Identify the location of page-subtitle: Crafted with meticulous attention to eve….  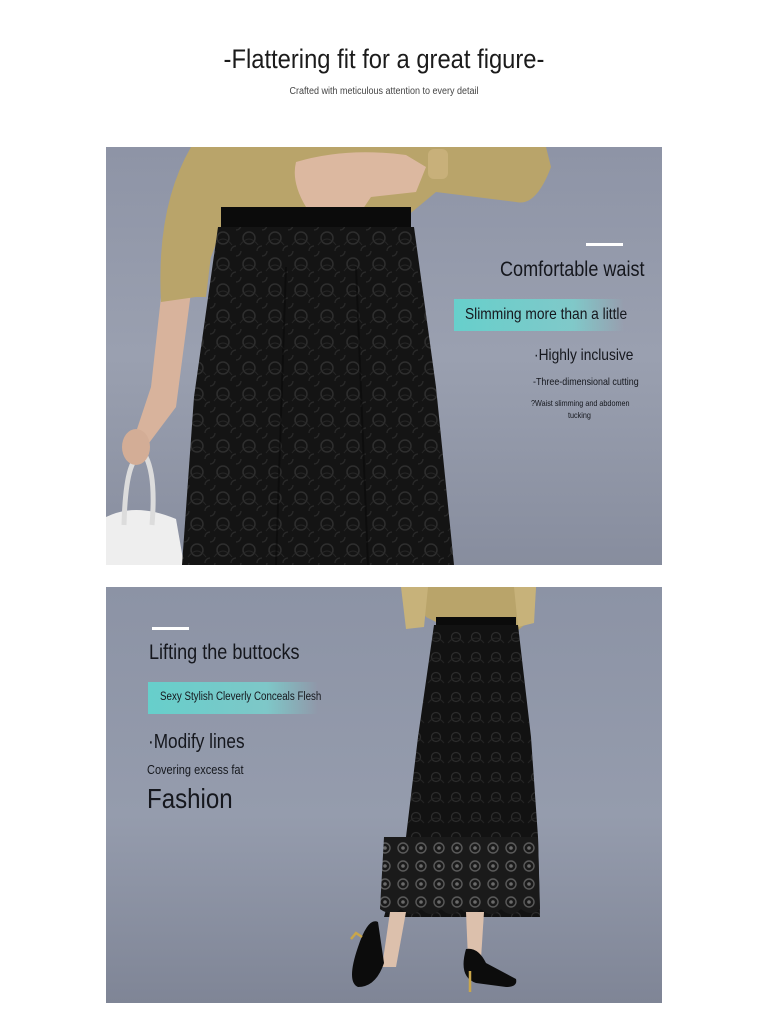
(384, 91).